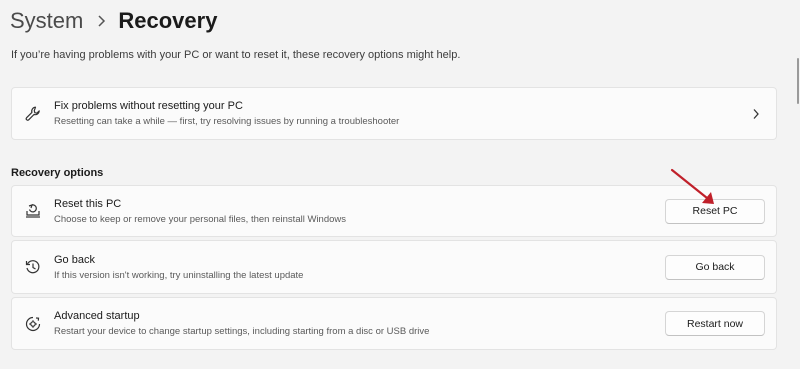 This screenshot has width=800, height=369. I want to click on restart-now-button: Restart now, so click(715, 323).